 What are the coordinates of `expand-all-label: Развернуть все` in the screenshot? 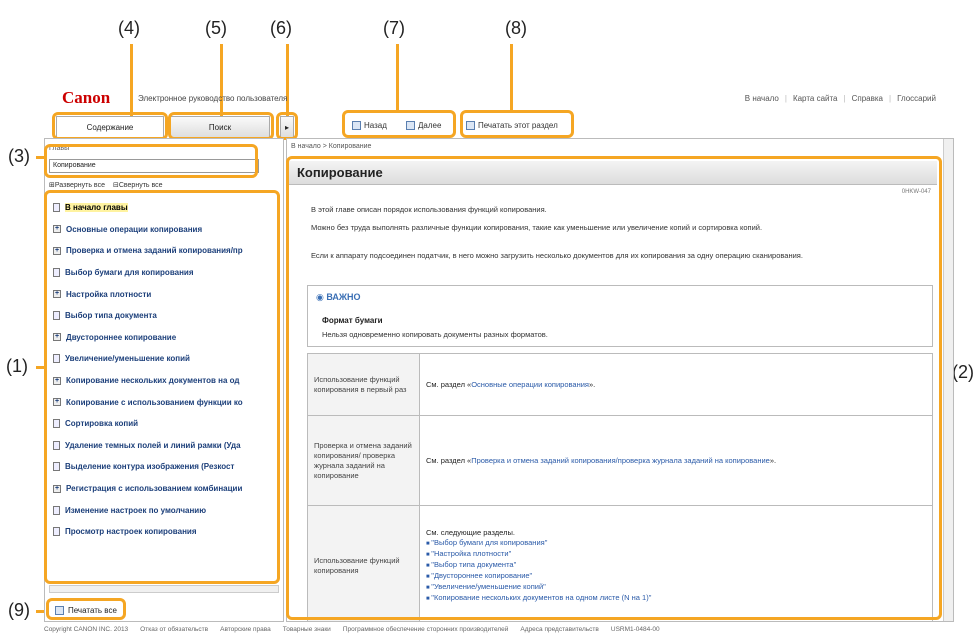 It's located at (79, 185).